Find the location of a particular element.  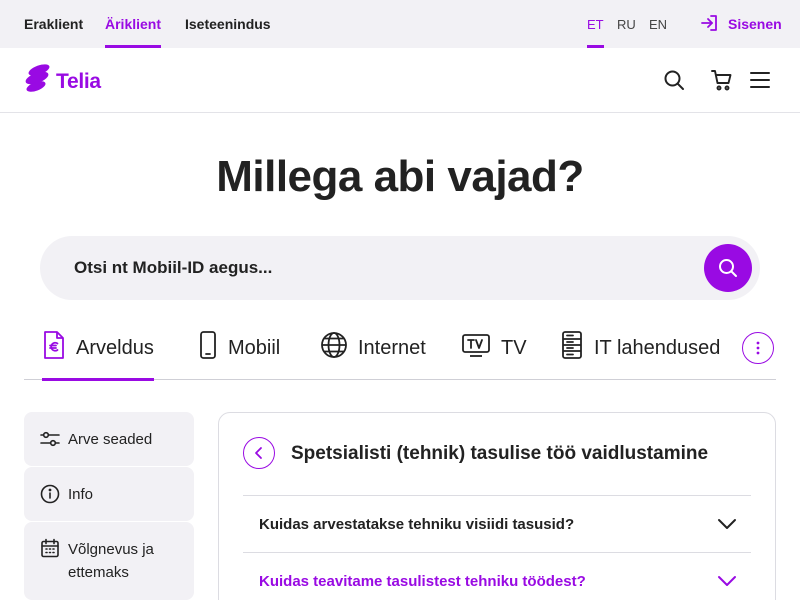

back-button is located at coordinates (259, 453).